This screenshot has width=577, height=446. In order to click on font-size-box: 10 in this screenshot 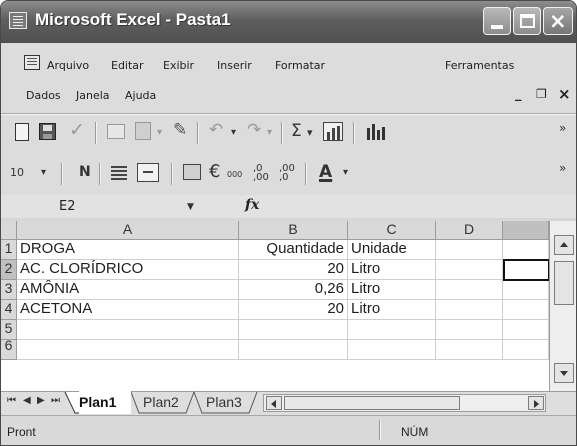, I will do `click(17, 172)`.